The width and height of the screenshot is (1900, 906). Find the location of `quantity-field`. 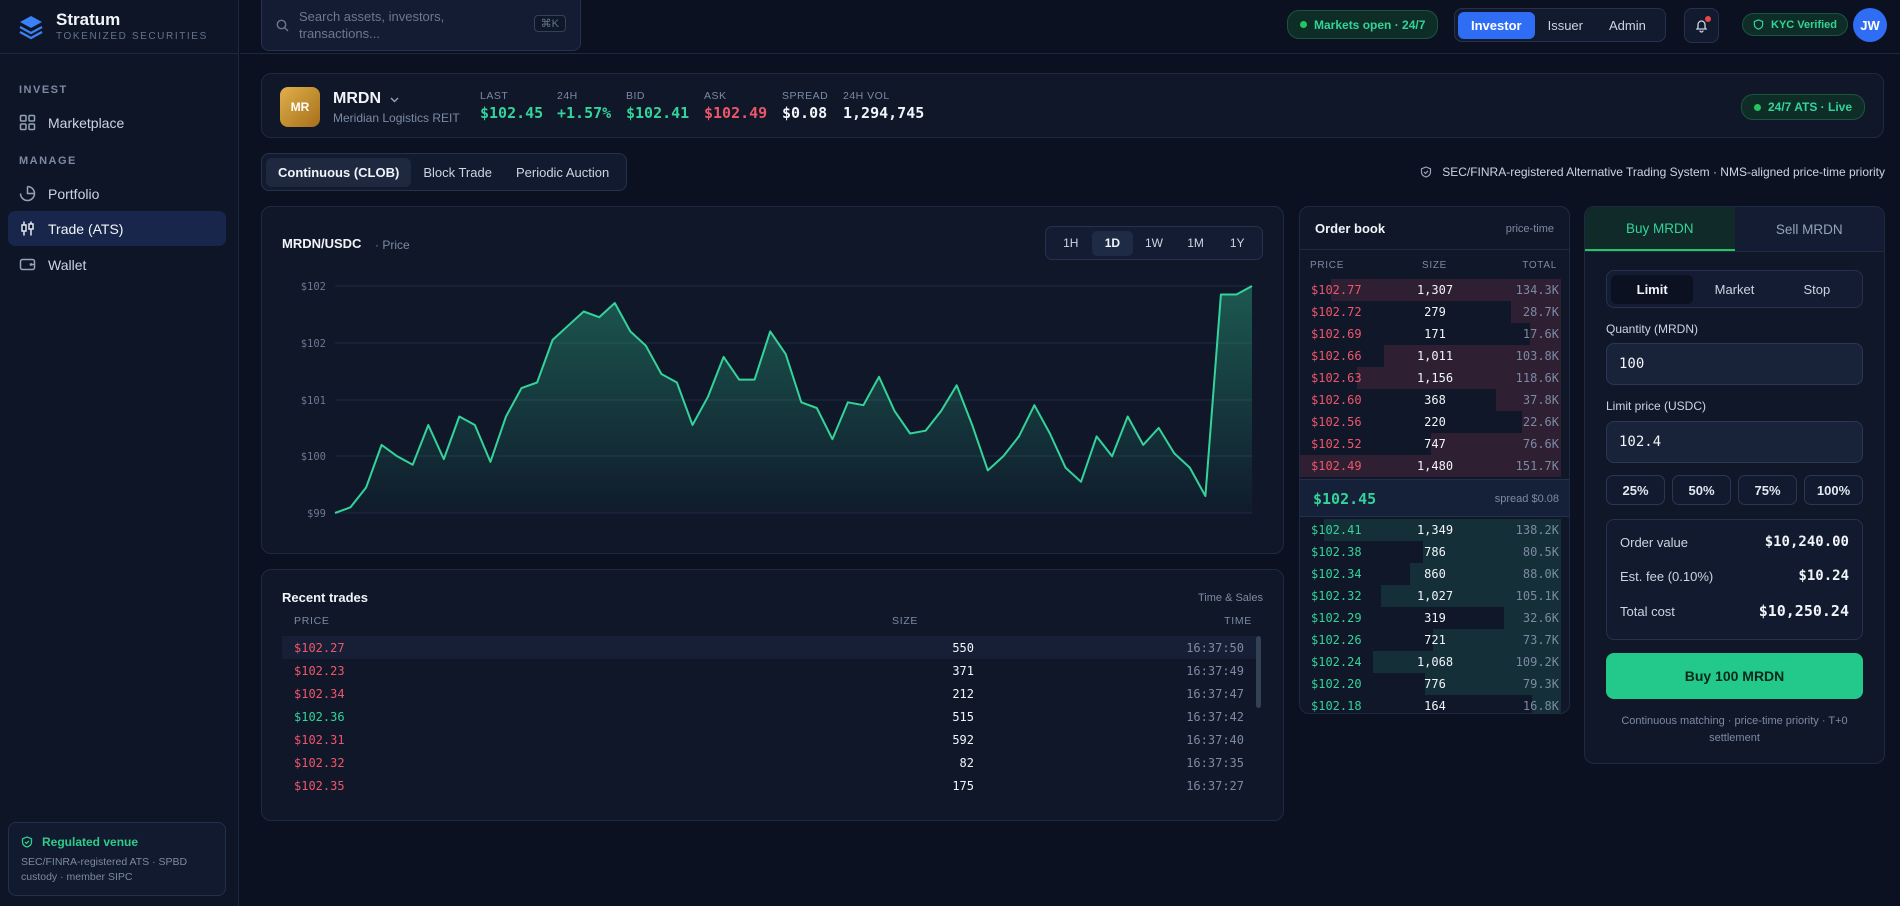

quantity-field is located at coordinates (1734, 364).